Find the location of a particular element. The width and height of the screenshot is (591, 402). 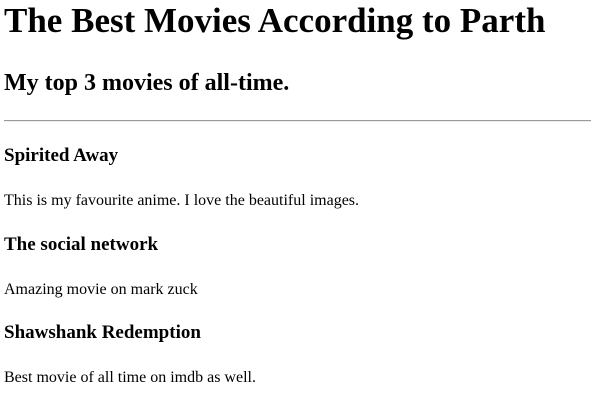

movie-title-social-network: The social network is located at coordinates (81, 244).